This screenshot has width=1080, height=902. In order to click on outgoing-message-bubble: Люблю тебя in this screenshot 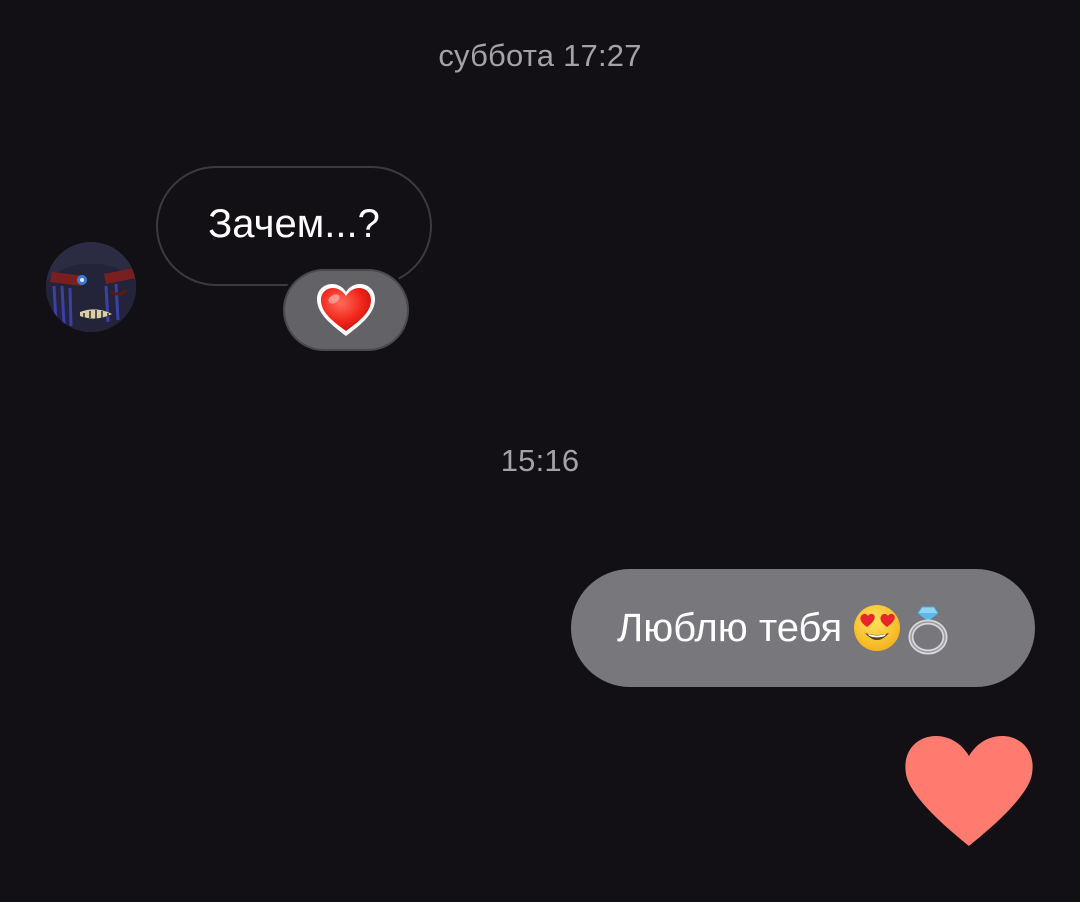, I will do `click(803, 628)`.